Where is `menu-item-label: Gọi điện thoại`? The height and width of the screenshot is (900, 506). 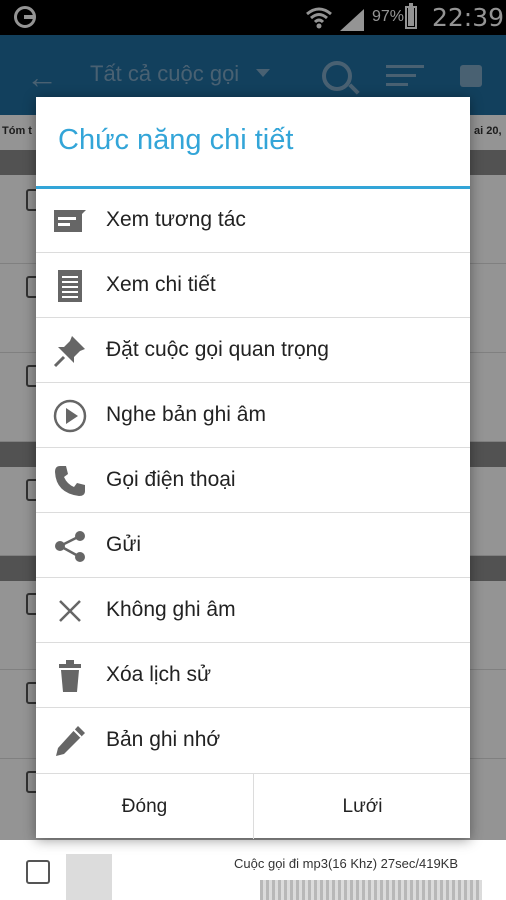 menu-item-label: Gọi điện thoại is located at coordinates (171, 479).